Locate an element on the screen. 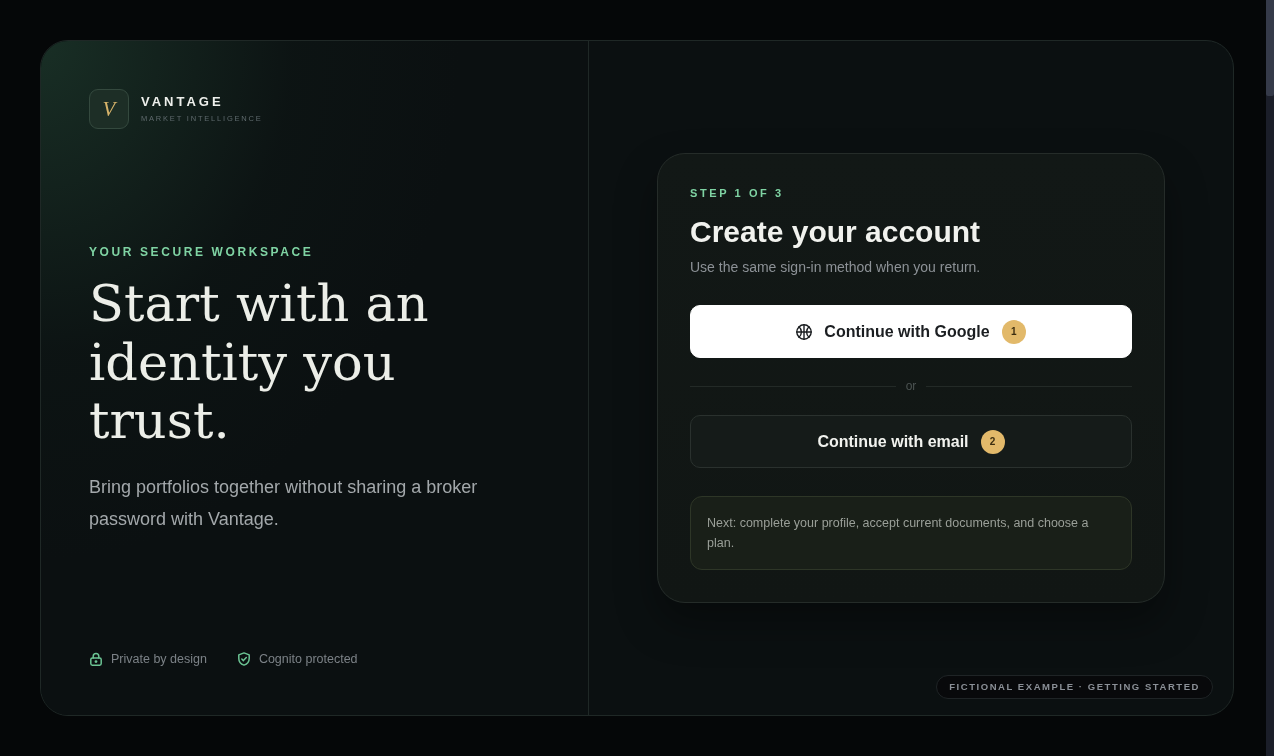 The image size is (1274, 756). step-label: STEP 1 OF 3 is located at coordinates (737, 193).